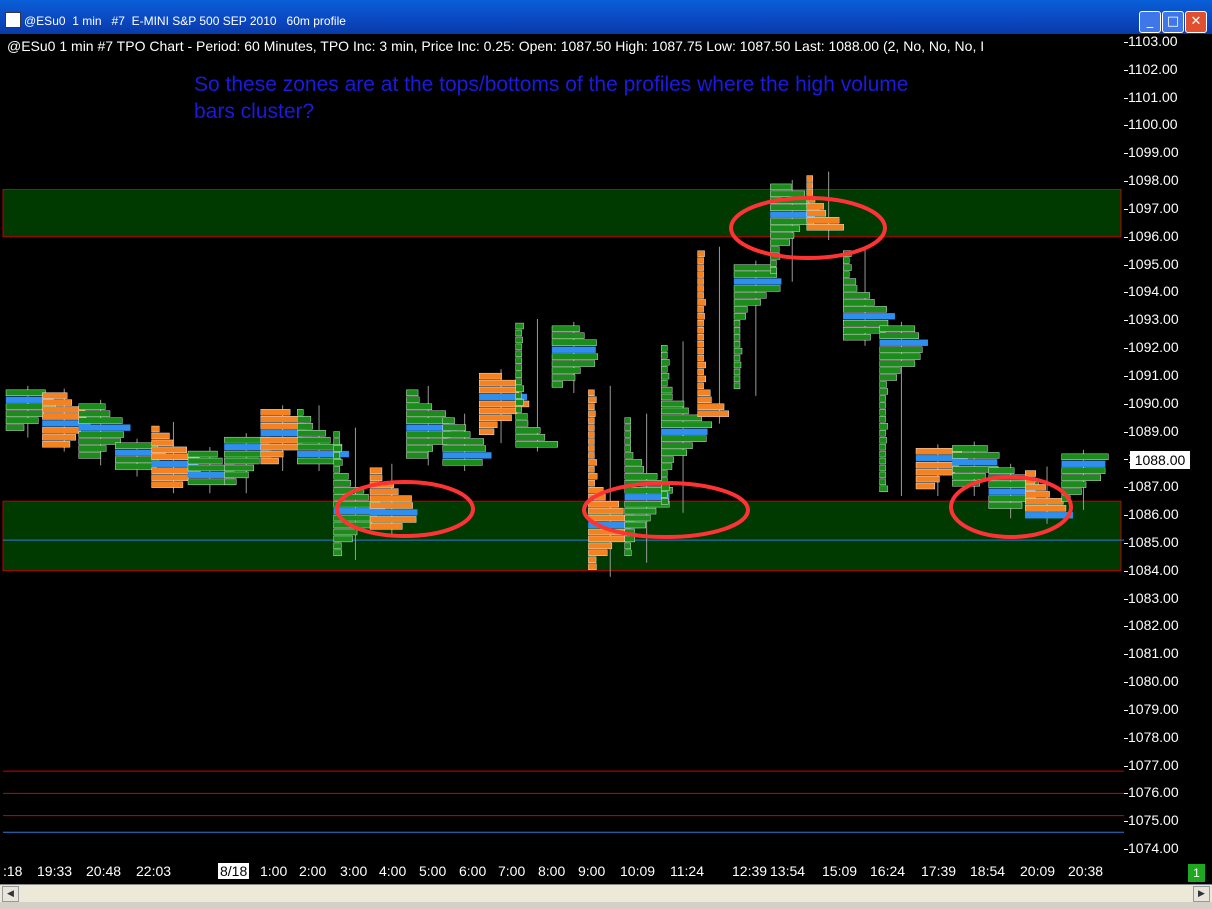 The height and width of the screenshot is (909, 1212). Describe the element at coordinates (988, 871) in the screenshot. I see `time-tick-label: 18:54` at that location.